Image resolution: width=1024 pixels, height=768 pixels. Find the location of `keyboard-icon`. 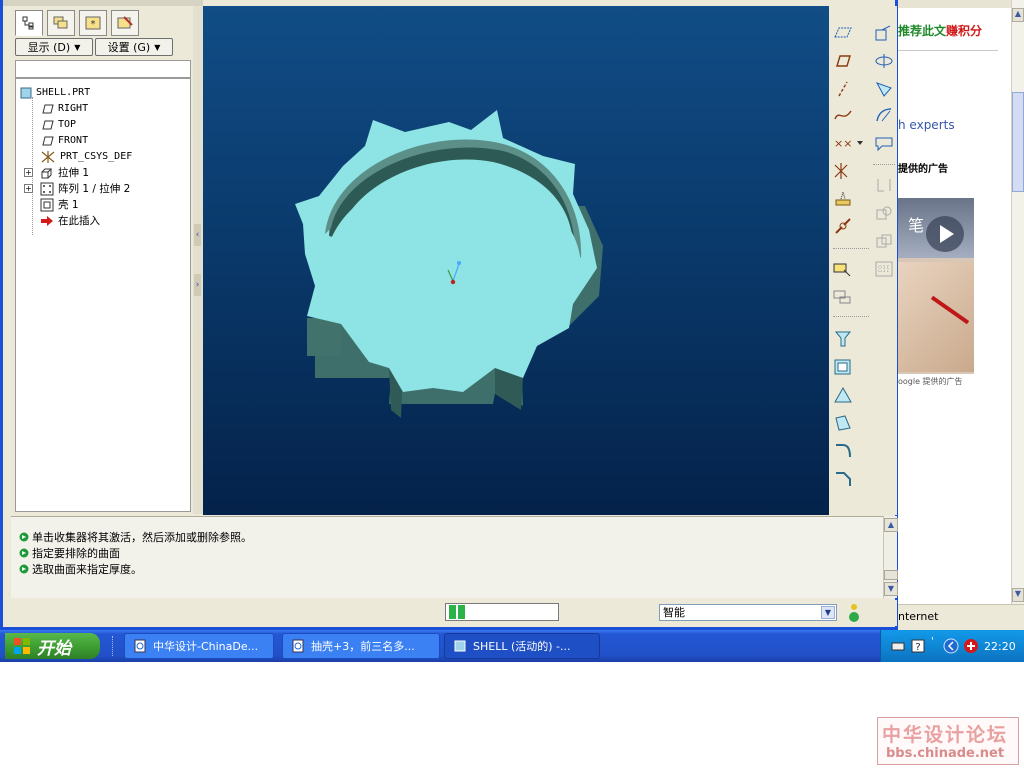

keyboard-icon is located at coordinates (898, 646).